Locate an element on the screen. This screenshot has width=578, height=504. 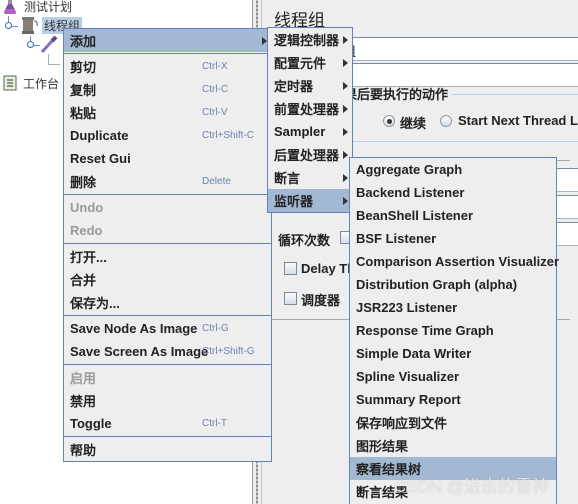
menu-item-label: 启用 is located at coordinates (83, 378).